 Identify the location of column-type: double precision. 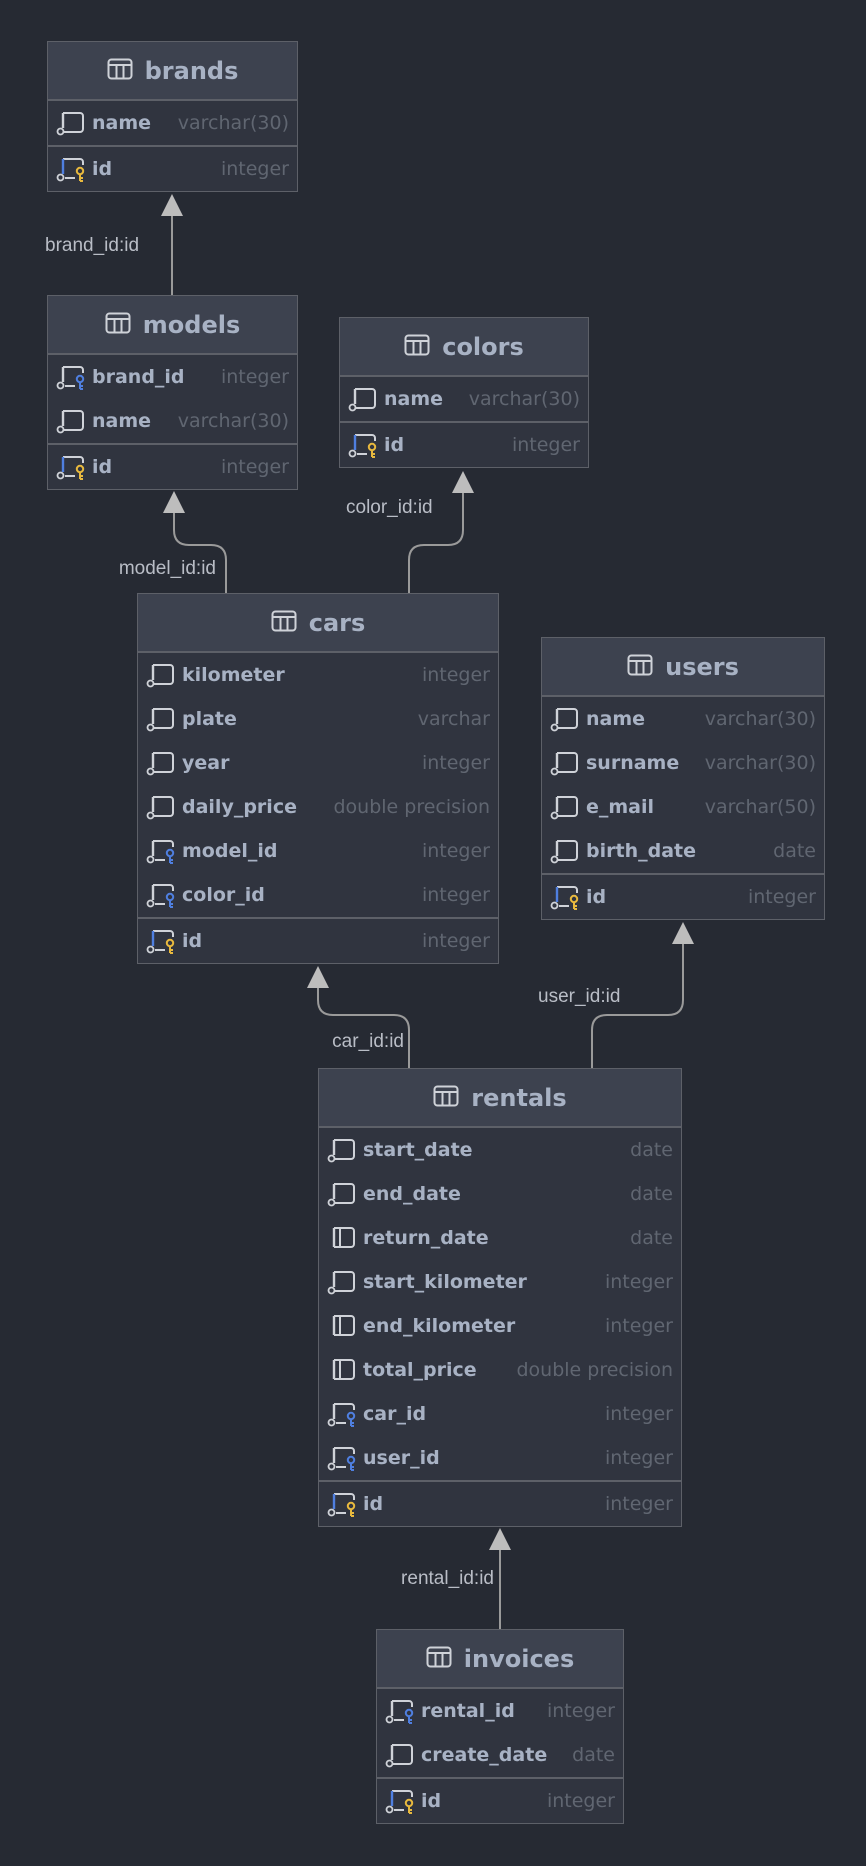
(594, 1370).